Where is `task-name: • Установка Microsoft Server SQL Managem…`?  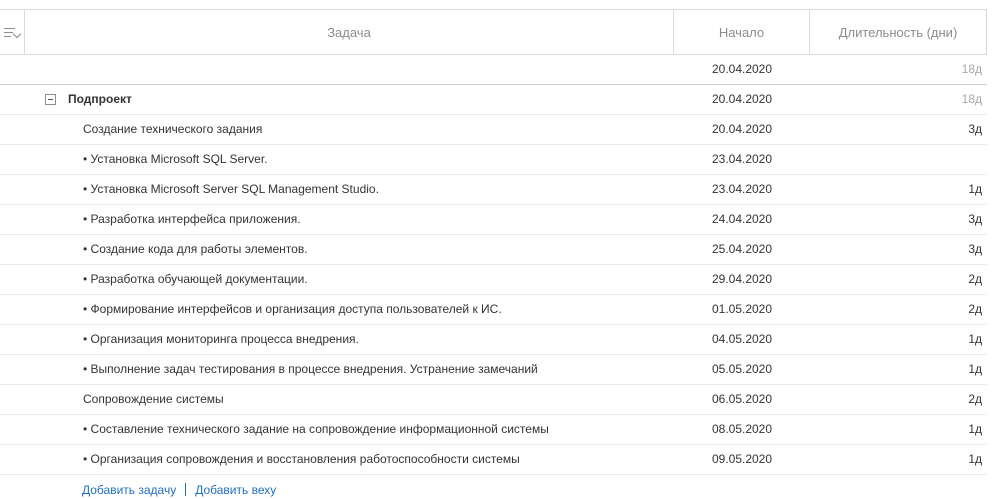 task-name: • Установка Microsoft Server SQL Managem… is located at coordinates (231, 189).